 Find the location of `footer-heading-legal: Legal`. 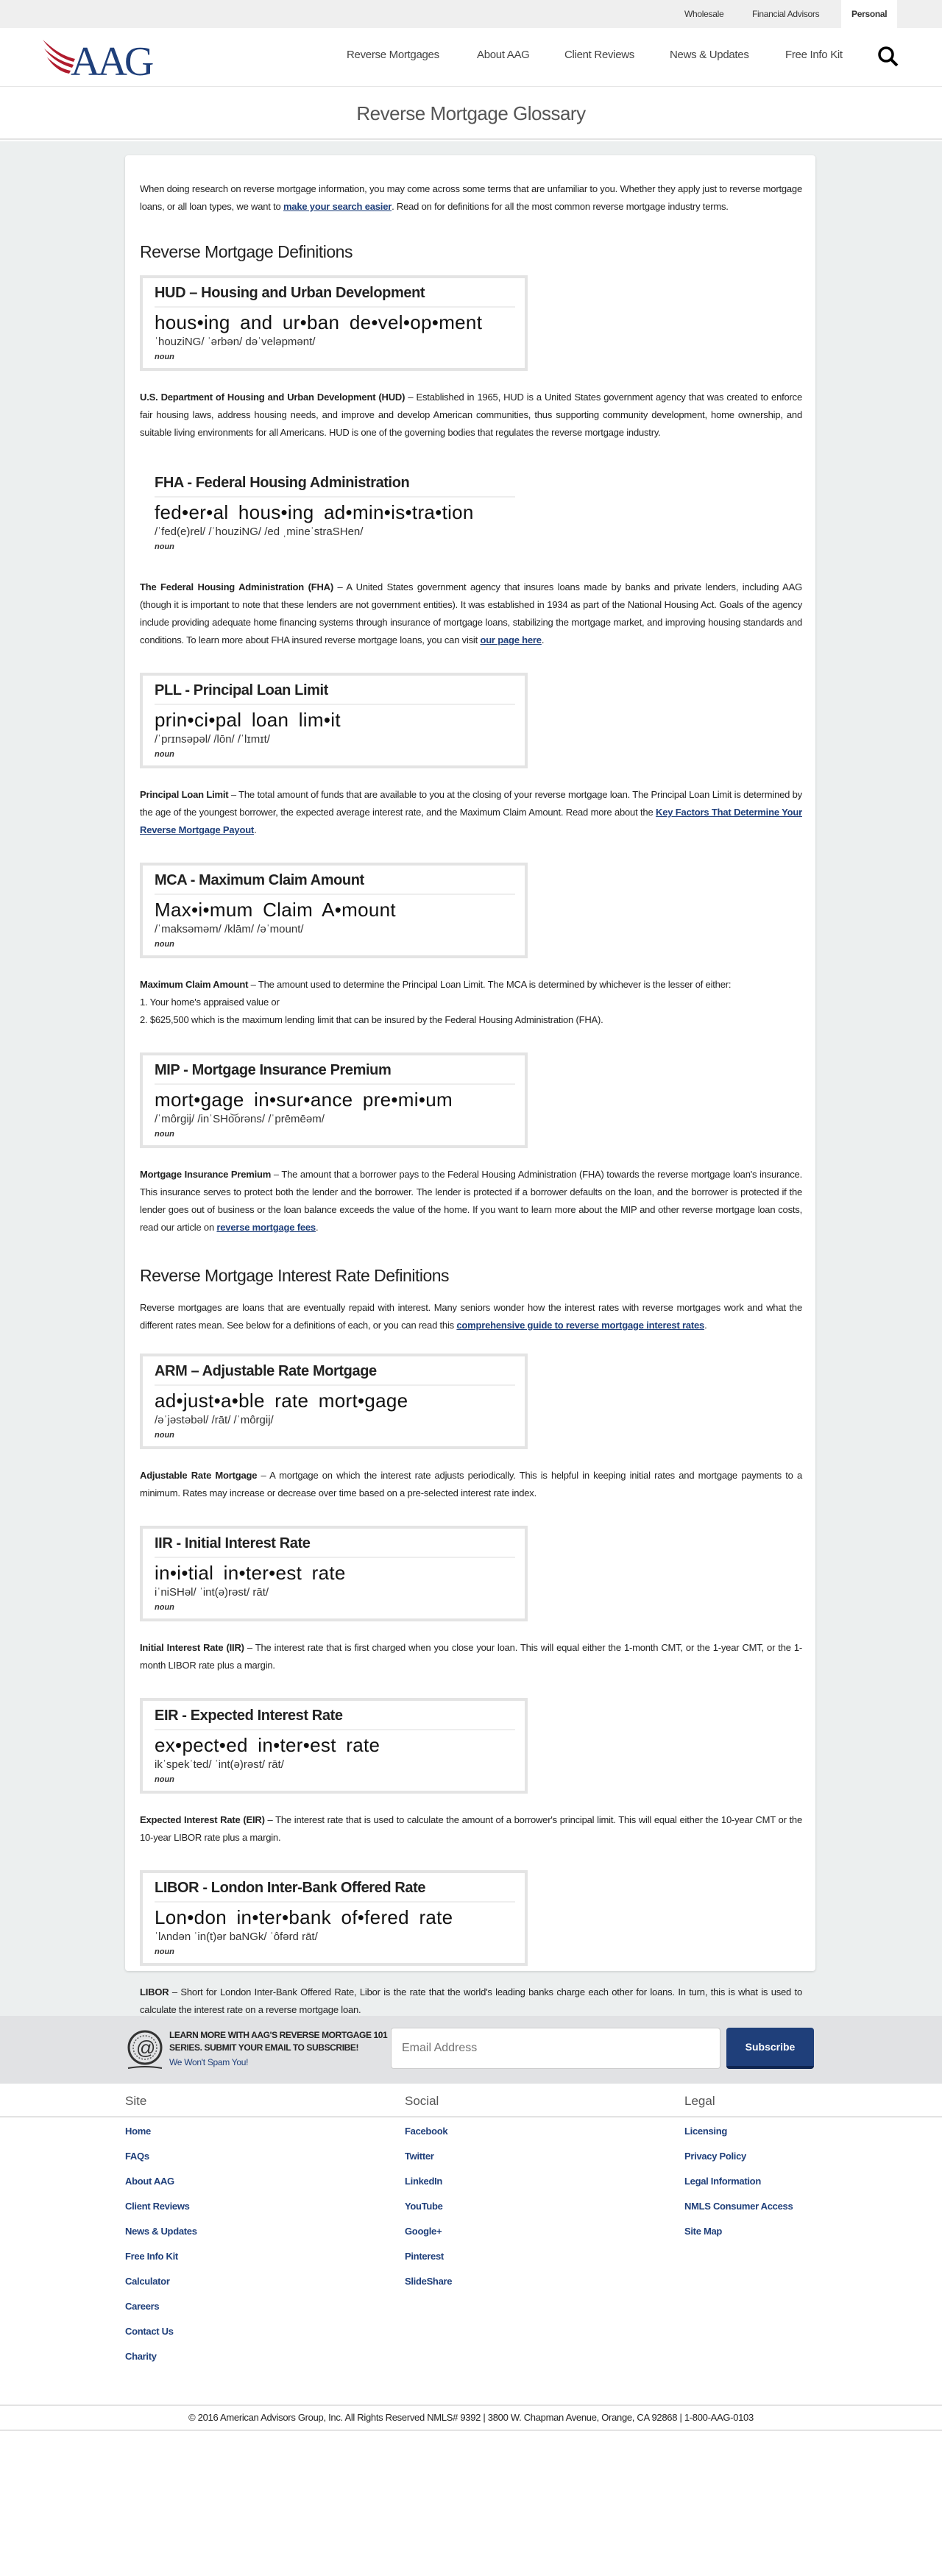

footer-heading-legal: Legal is located at coordinates (699, 2101).